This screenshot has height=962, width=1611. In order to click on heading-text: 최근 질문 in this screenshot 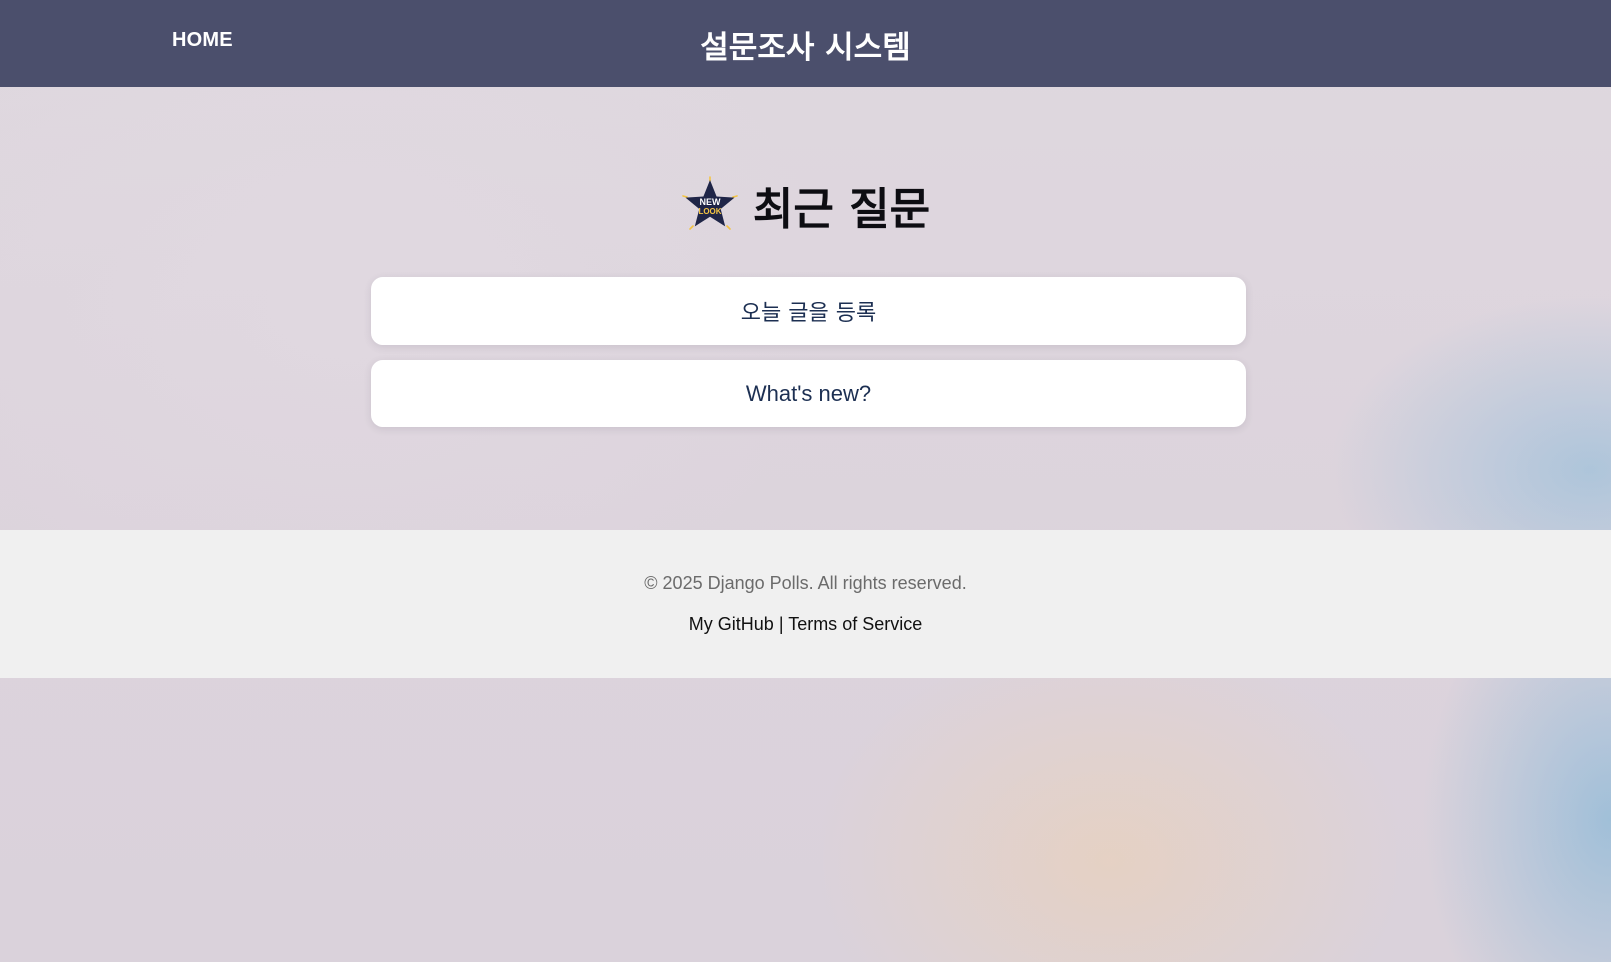, I will do `click(841, 209)`.